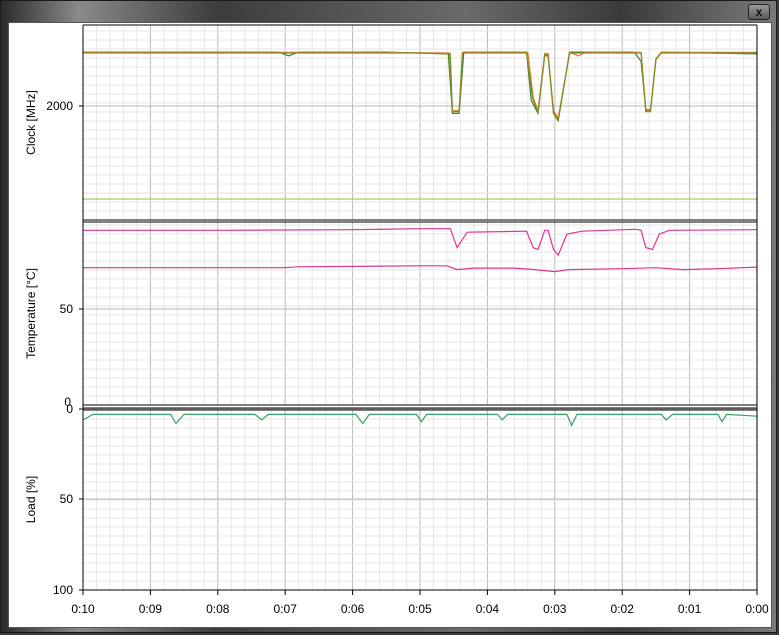 This screenshot has width=779, height=635. I want to click on x-tick-label: 0:05, so click(420, 609).